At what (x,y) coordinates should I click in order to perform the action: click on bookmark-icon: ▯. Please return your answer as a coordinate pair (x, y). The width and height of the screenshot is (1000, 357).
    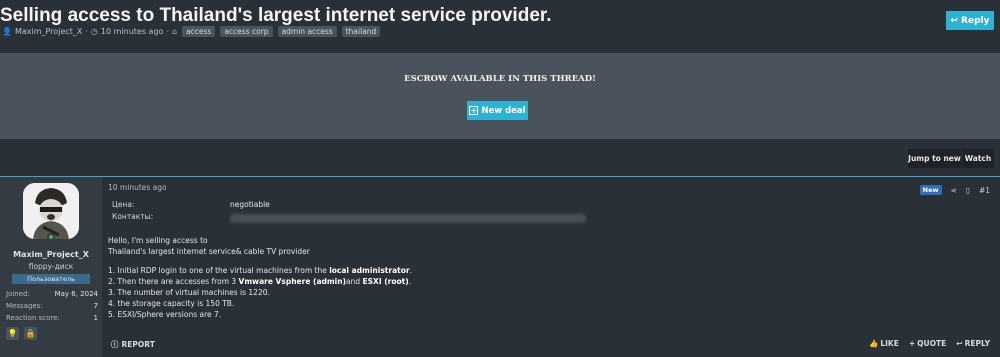
    Looking at the image, I should click on (968, 190).